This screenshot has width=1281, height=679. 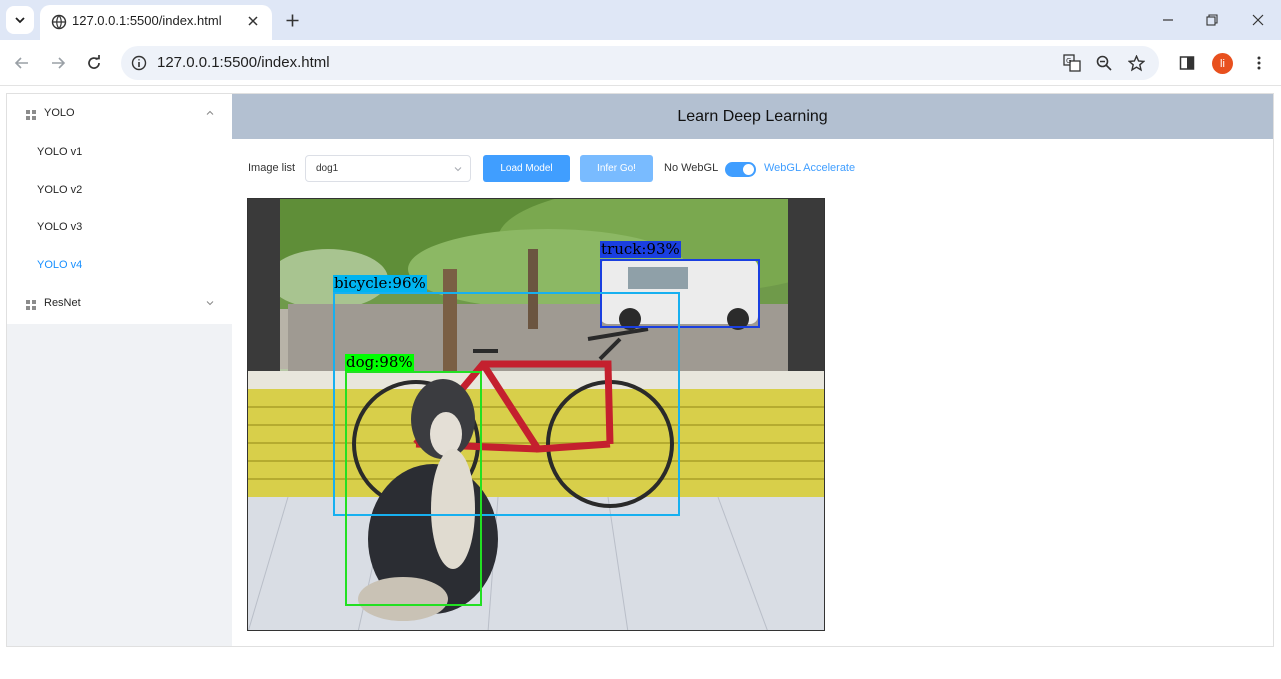 What do you see at coordinates (147, 20) in the screenshot?
I see `tab-title: 127.0.0.1:5500/index.html` at bounding box center [147, 20].